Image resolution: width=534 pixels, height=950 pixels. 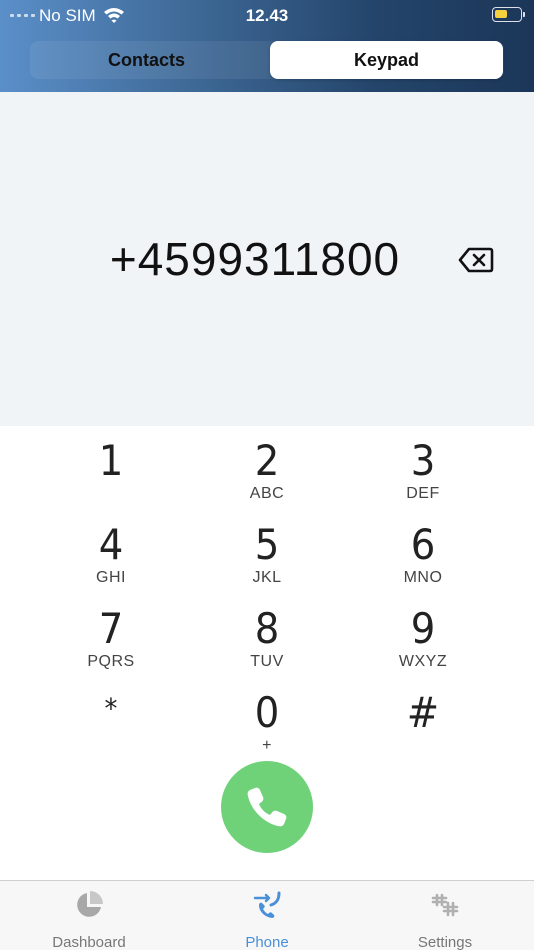 What do you see at coordinates (423, 493) in the screenshot?
I see `key-letters: DEF` at bounding box center [423, 493].